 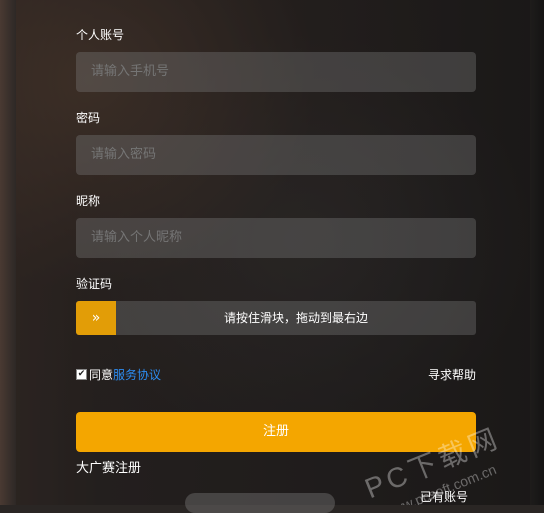 I want to click on login-link: 已有账号, so click(x=444, y=496).